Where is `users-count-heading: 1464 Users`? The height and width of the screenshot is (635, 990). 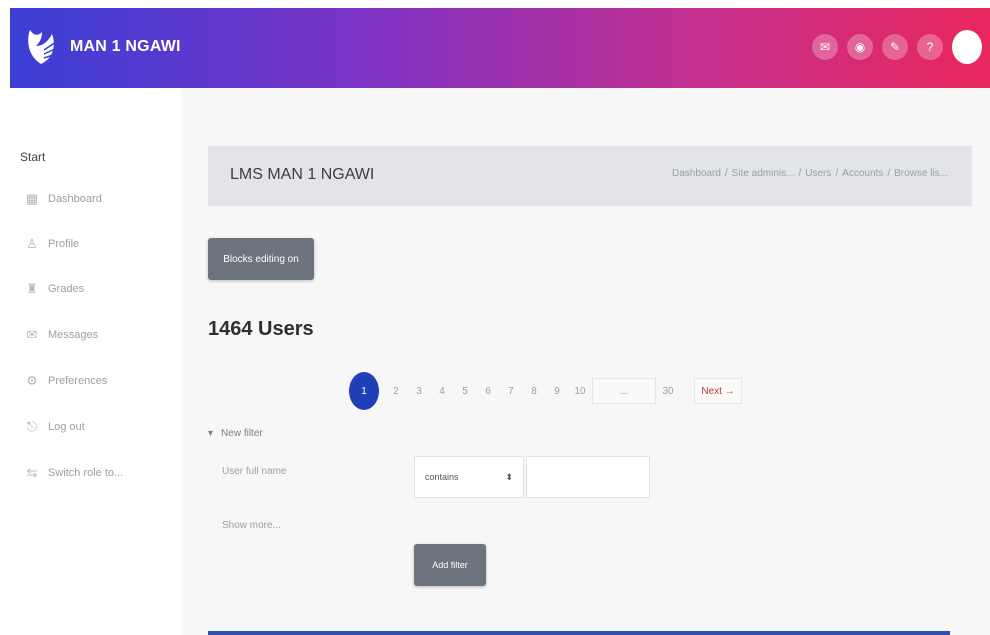 users-count-heading: 1464 Users is located at coordinates (261, 329).